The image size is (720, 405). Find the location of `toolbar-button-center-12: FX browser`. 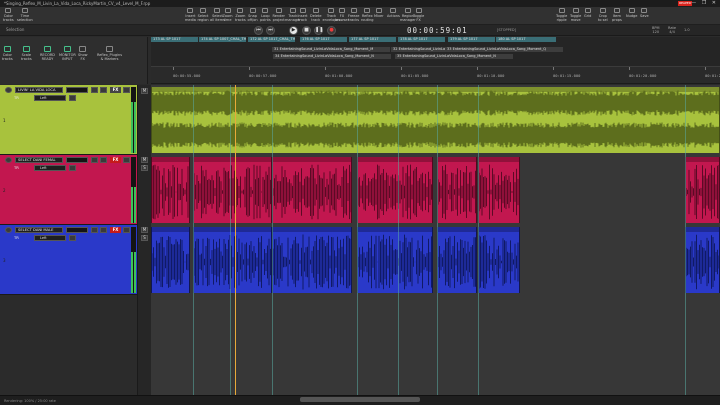

toolbar-button-center-12: FX browser is located at coordinates (342, 15).